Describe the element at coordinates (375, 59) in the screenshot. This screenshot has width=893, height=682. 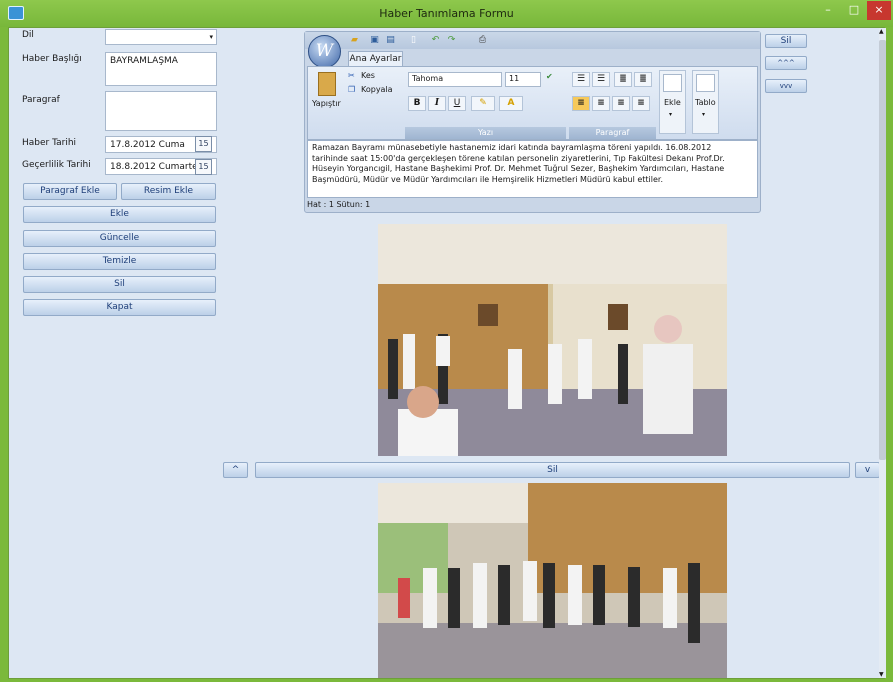
I see `tab-ana-ayarlar: Ana Ayarlar` at that location.